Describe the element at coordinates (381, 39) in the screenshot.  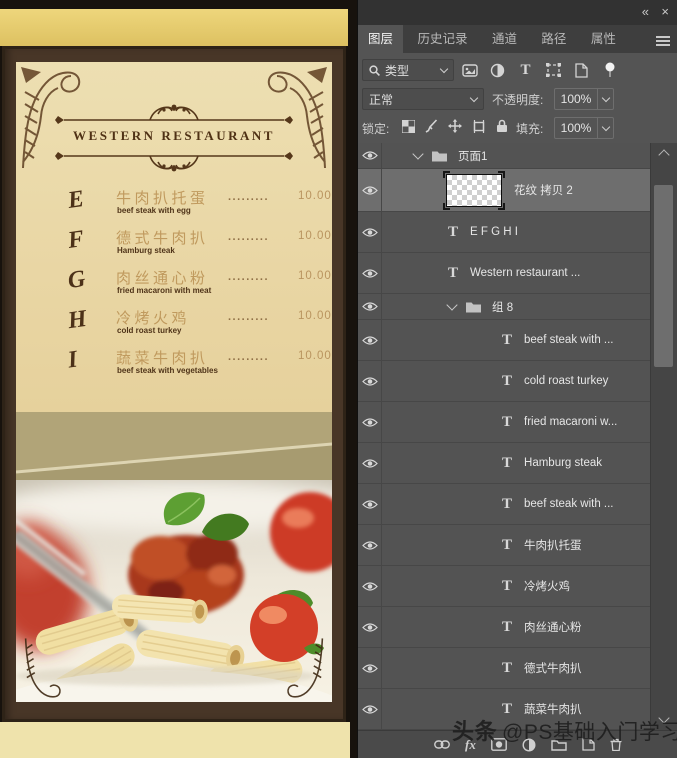
I see `tab-layers: 图层` at that location.